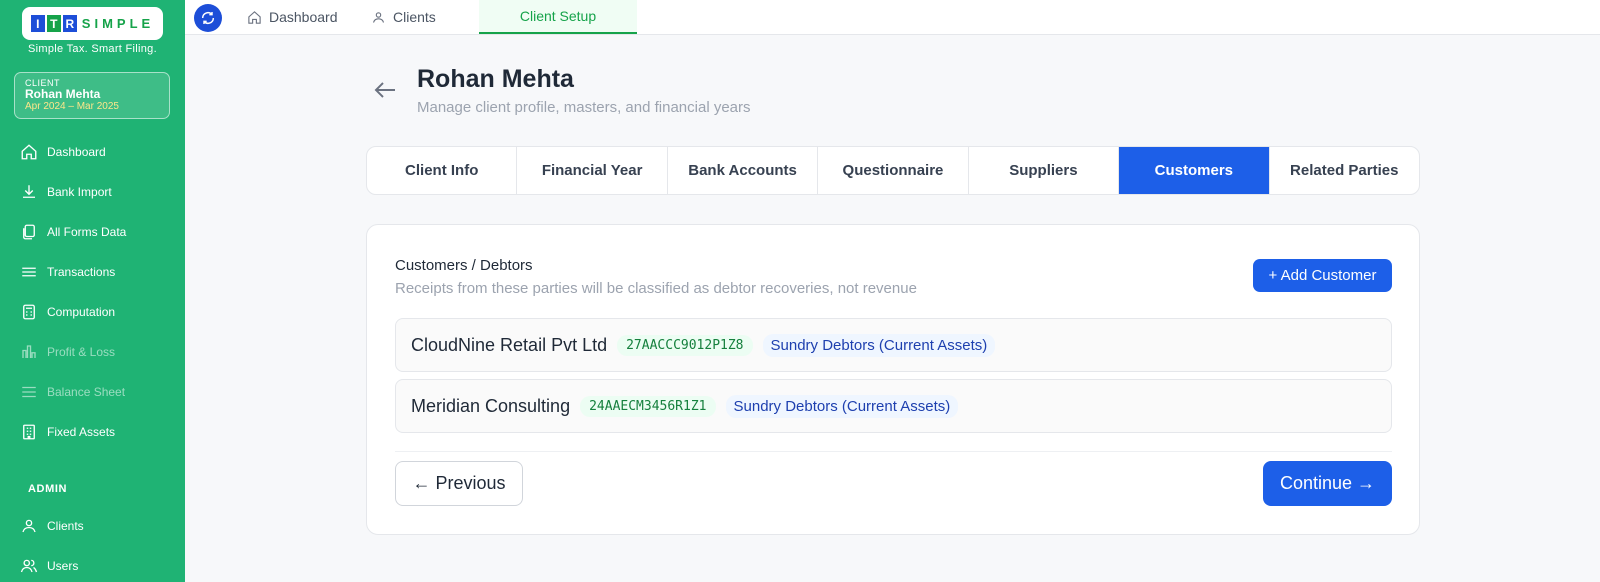 This screenshot has height=582, width=1600. I want to click on sidebar-item-clients: Clients, so click(92, 526).